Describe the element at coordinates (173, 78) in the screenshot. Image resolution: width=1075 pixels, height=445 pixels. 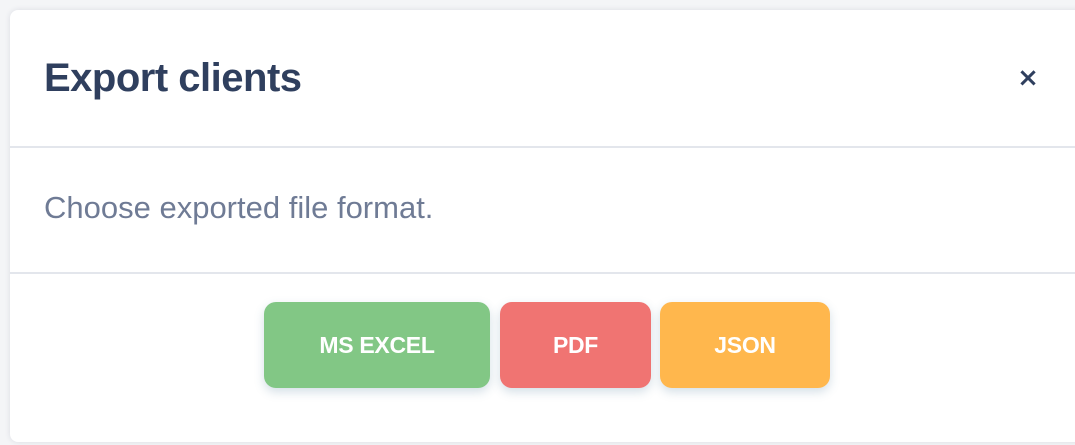
I see `dialog-title: Export clients` at that location.